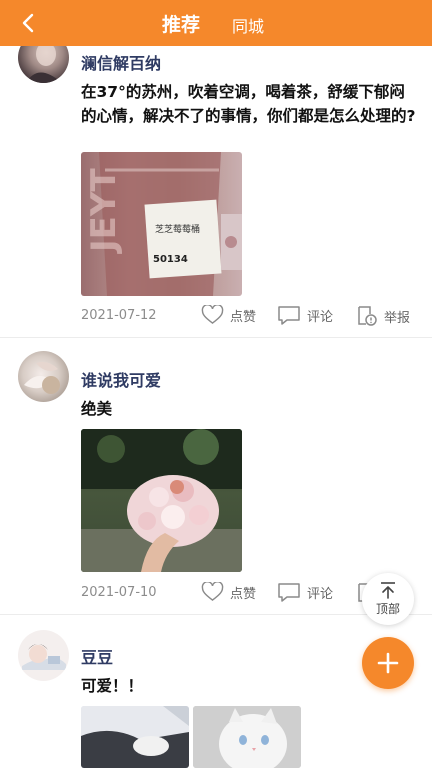 This screenshot has height=768, width=432. What do you see at coordinates (383, 316) in the screenshot?
I see `report-button: 举报` at bounding box center [383, 316].